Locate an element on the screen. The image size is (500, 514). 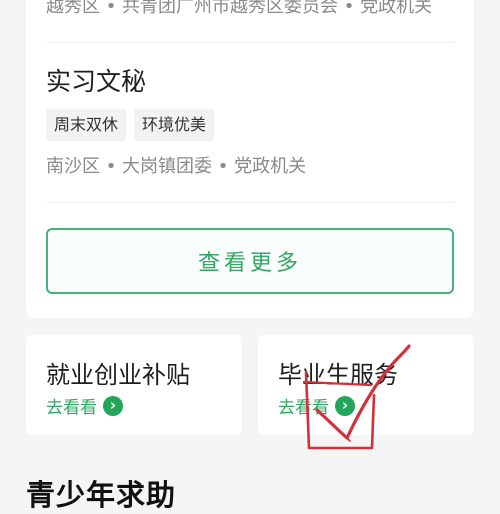
tag-weekend: 周末双休 is located at coordinates (86, 125).